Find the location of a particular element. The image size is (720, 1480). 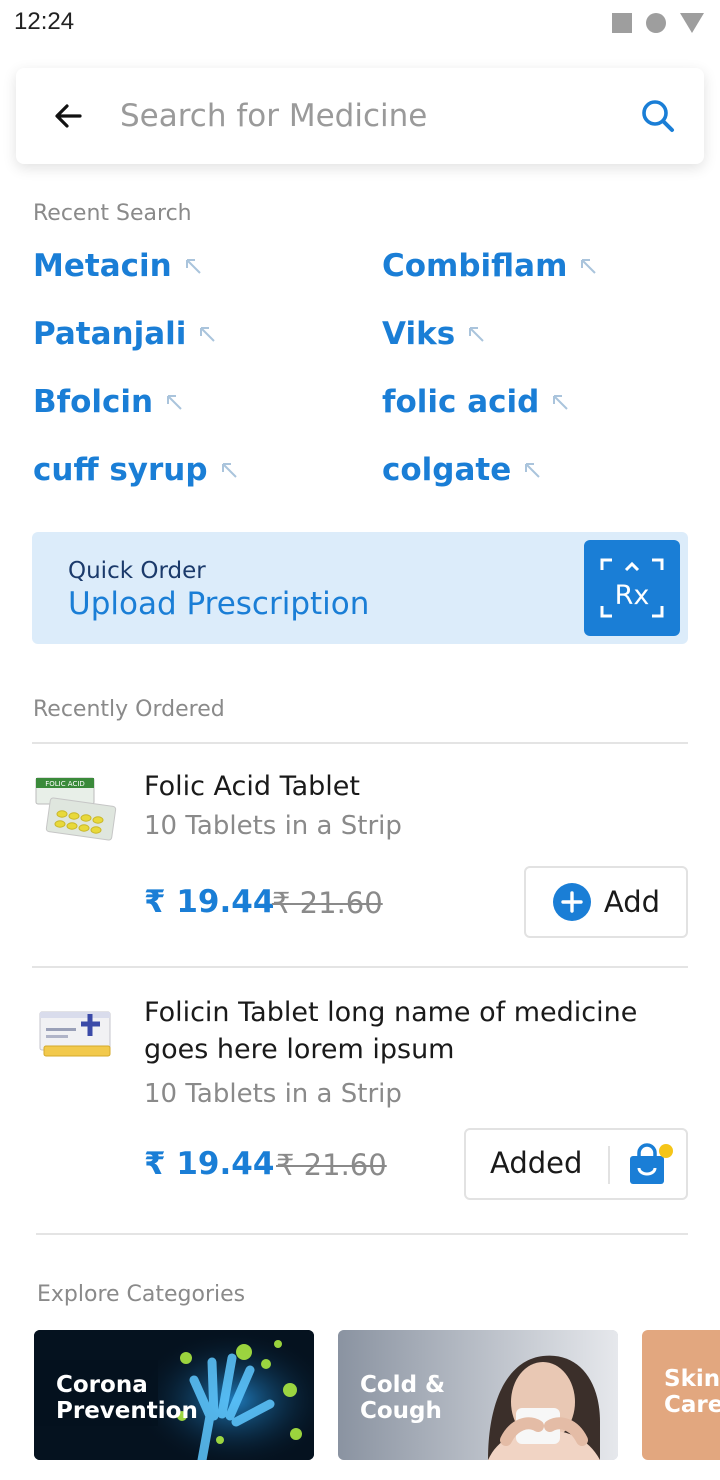

recent-item-label: Metacin is located at coordinates (102, 266).